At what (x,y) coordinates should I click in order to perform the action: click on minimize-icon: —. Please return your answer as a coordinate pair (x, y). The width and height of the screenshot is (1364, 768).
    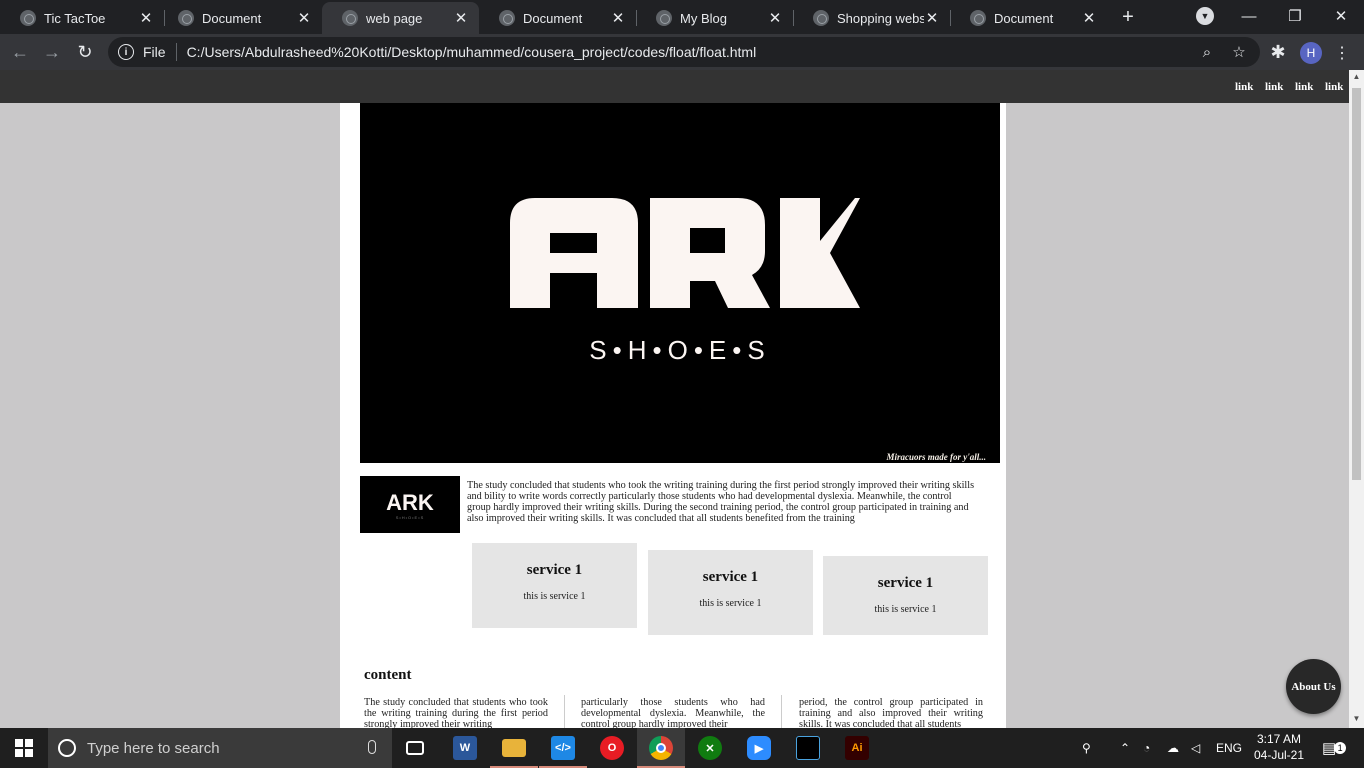
    Looking at the image, I should click on (1249, 16).